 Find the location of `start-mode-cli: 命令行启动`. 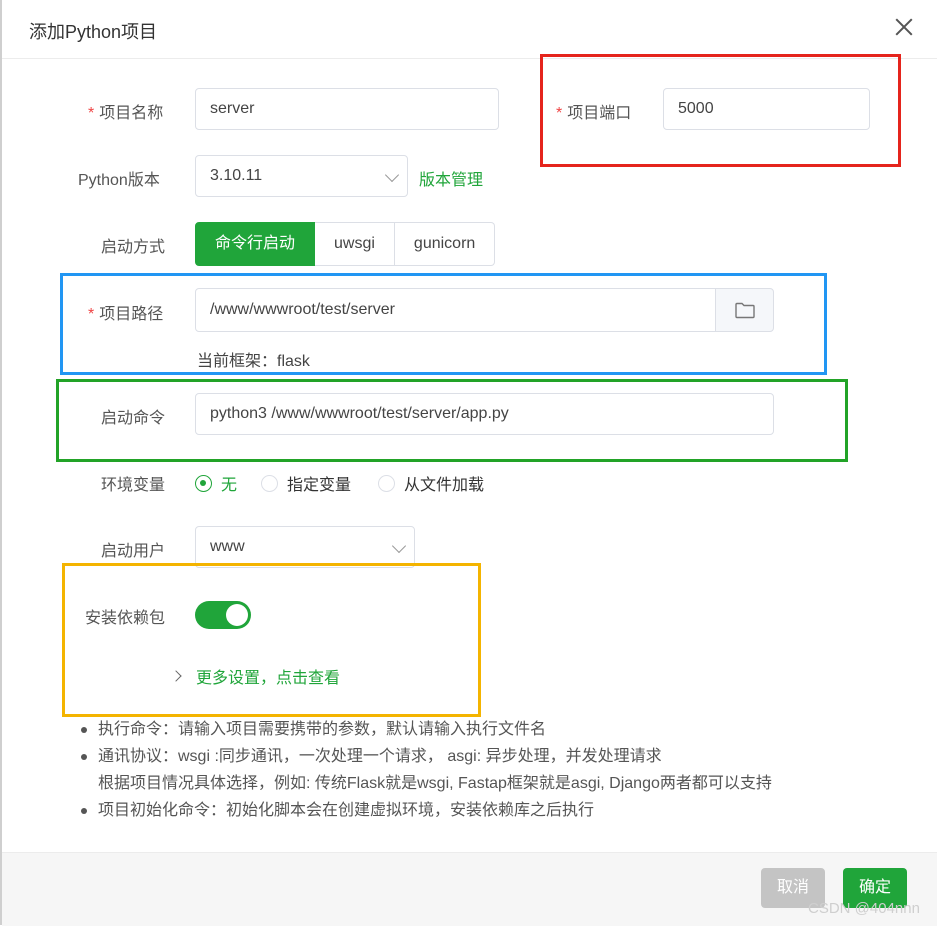

start-mode-cli: 命令行启动 is located at coordinates (255, 244).